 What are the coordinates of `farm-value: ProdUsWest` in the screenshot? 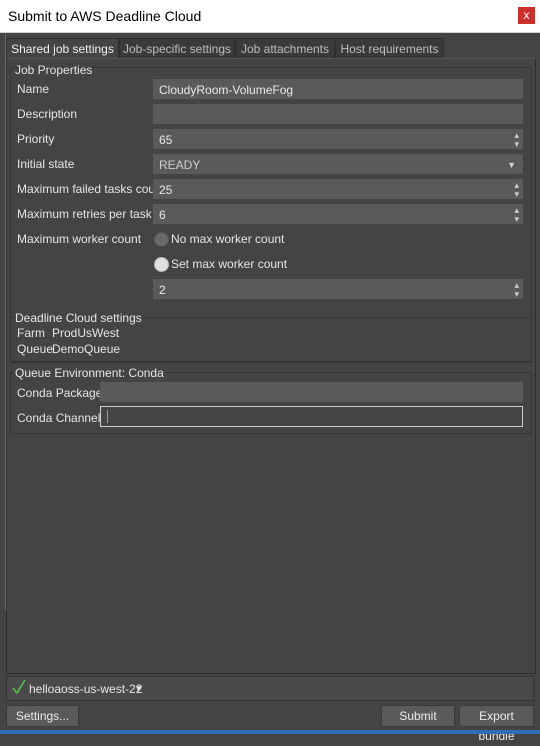 It's located at (86, 333).